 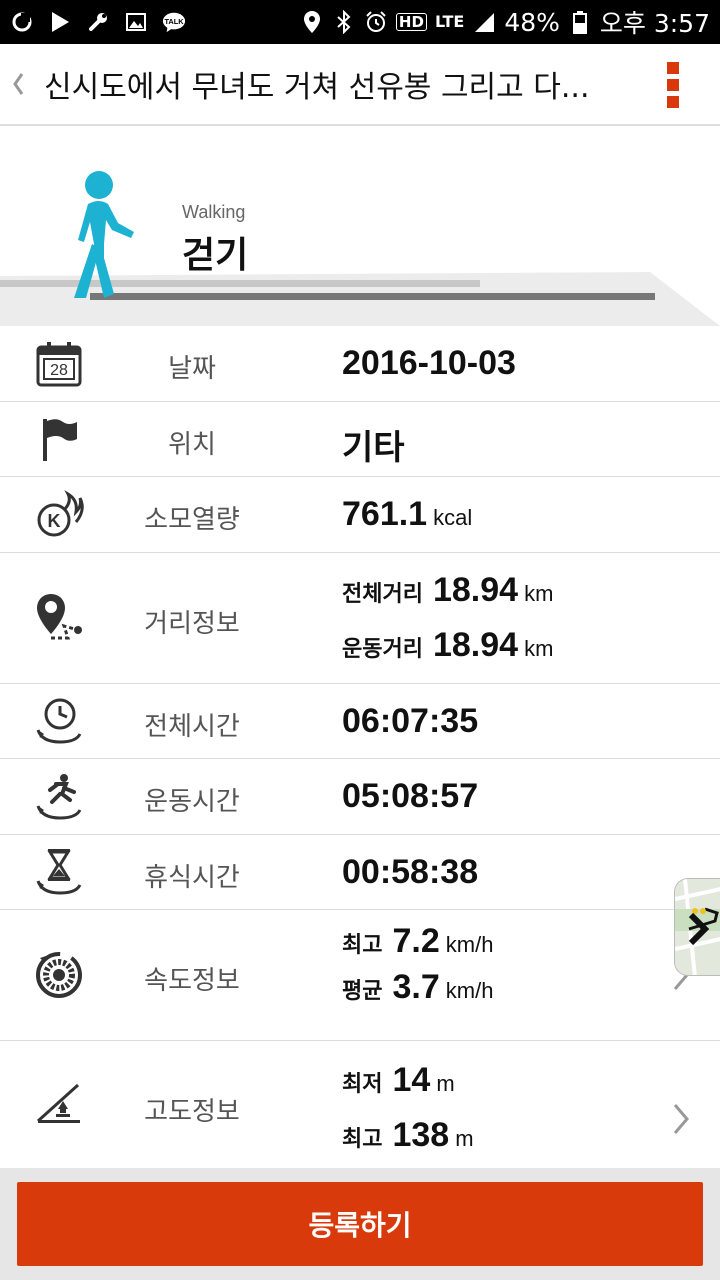 What do you see at coordinates (421, 1135) in the screenshot?
I see `max-altitude-number: 138` at bounding box center [421, 1135].